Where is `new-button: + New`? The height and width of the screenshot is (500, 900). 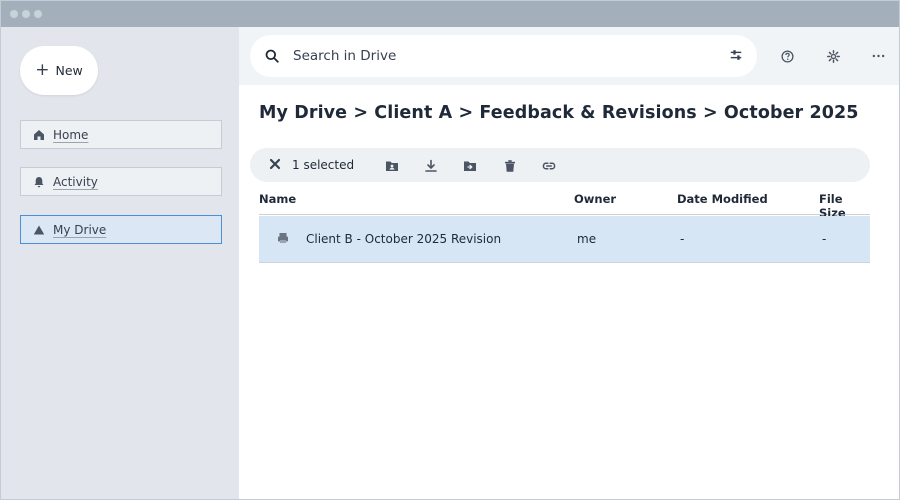 new-button: + New is located at coordinates (59, 70).